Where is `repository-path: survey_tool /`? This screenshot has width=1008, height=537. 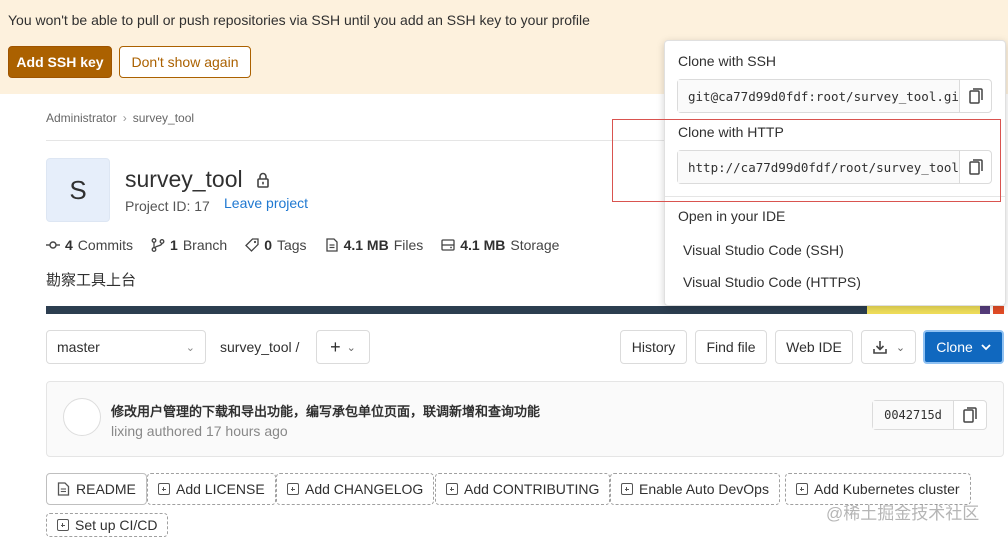 repository-path: survey_tool / is located at coordinates (259, 347).